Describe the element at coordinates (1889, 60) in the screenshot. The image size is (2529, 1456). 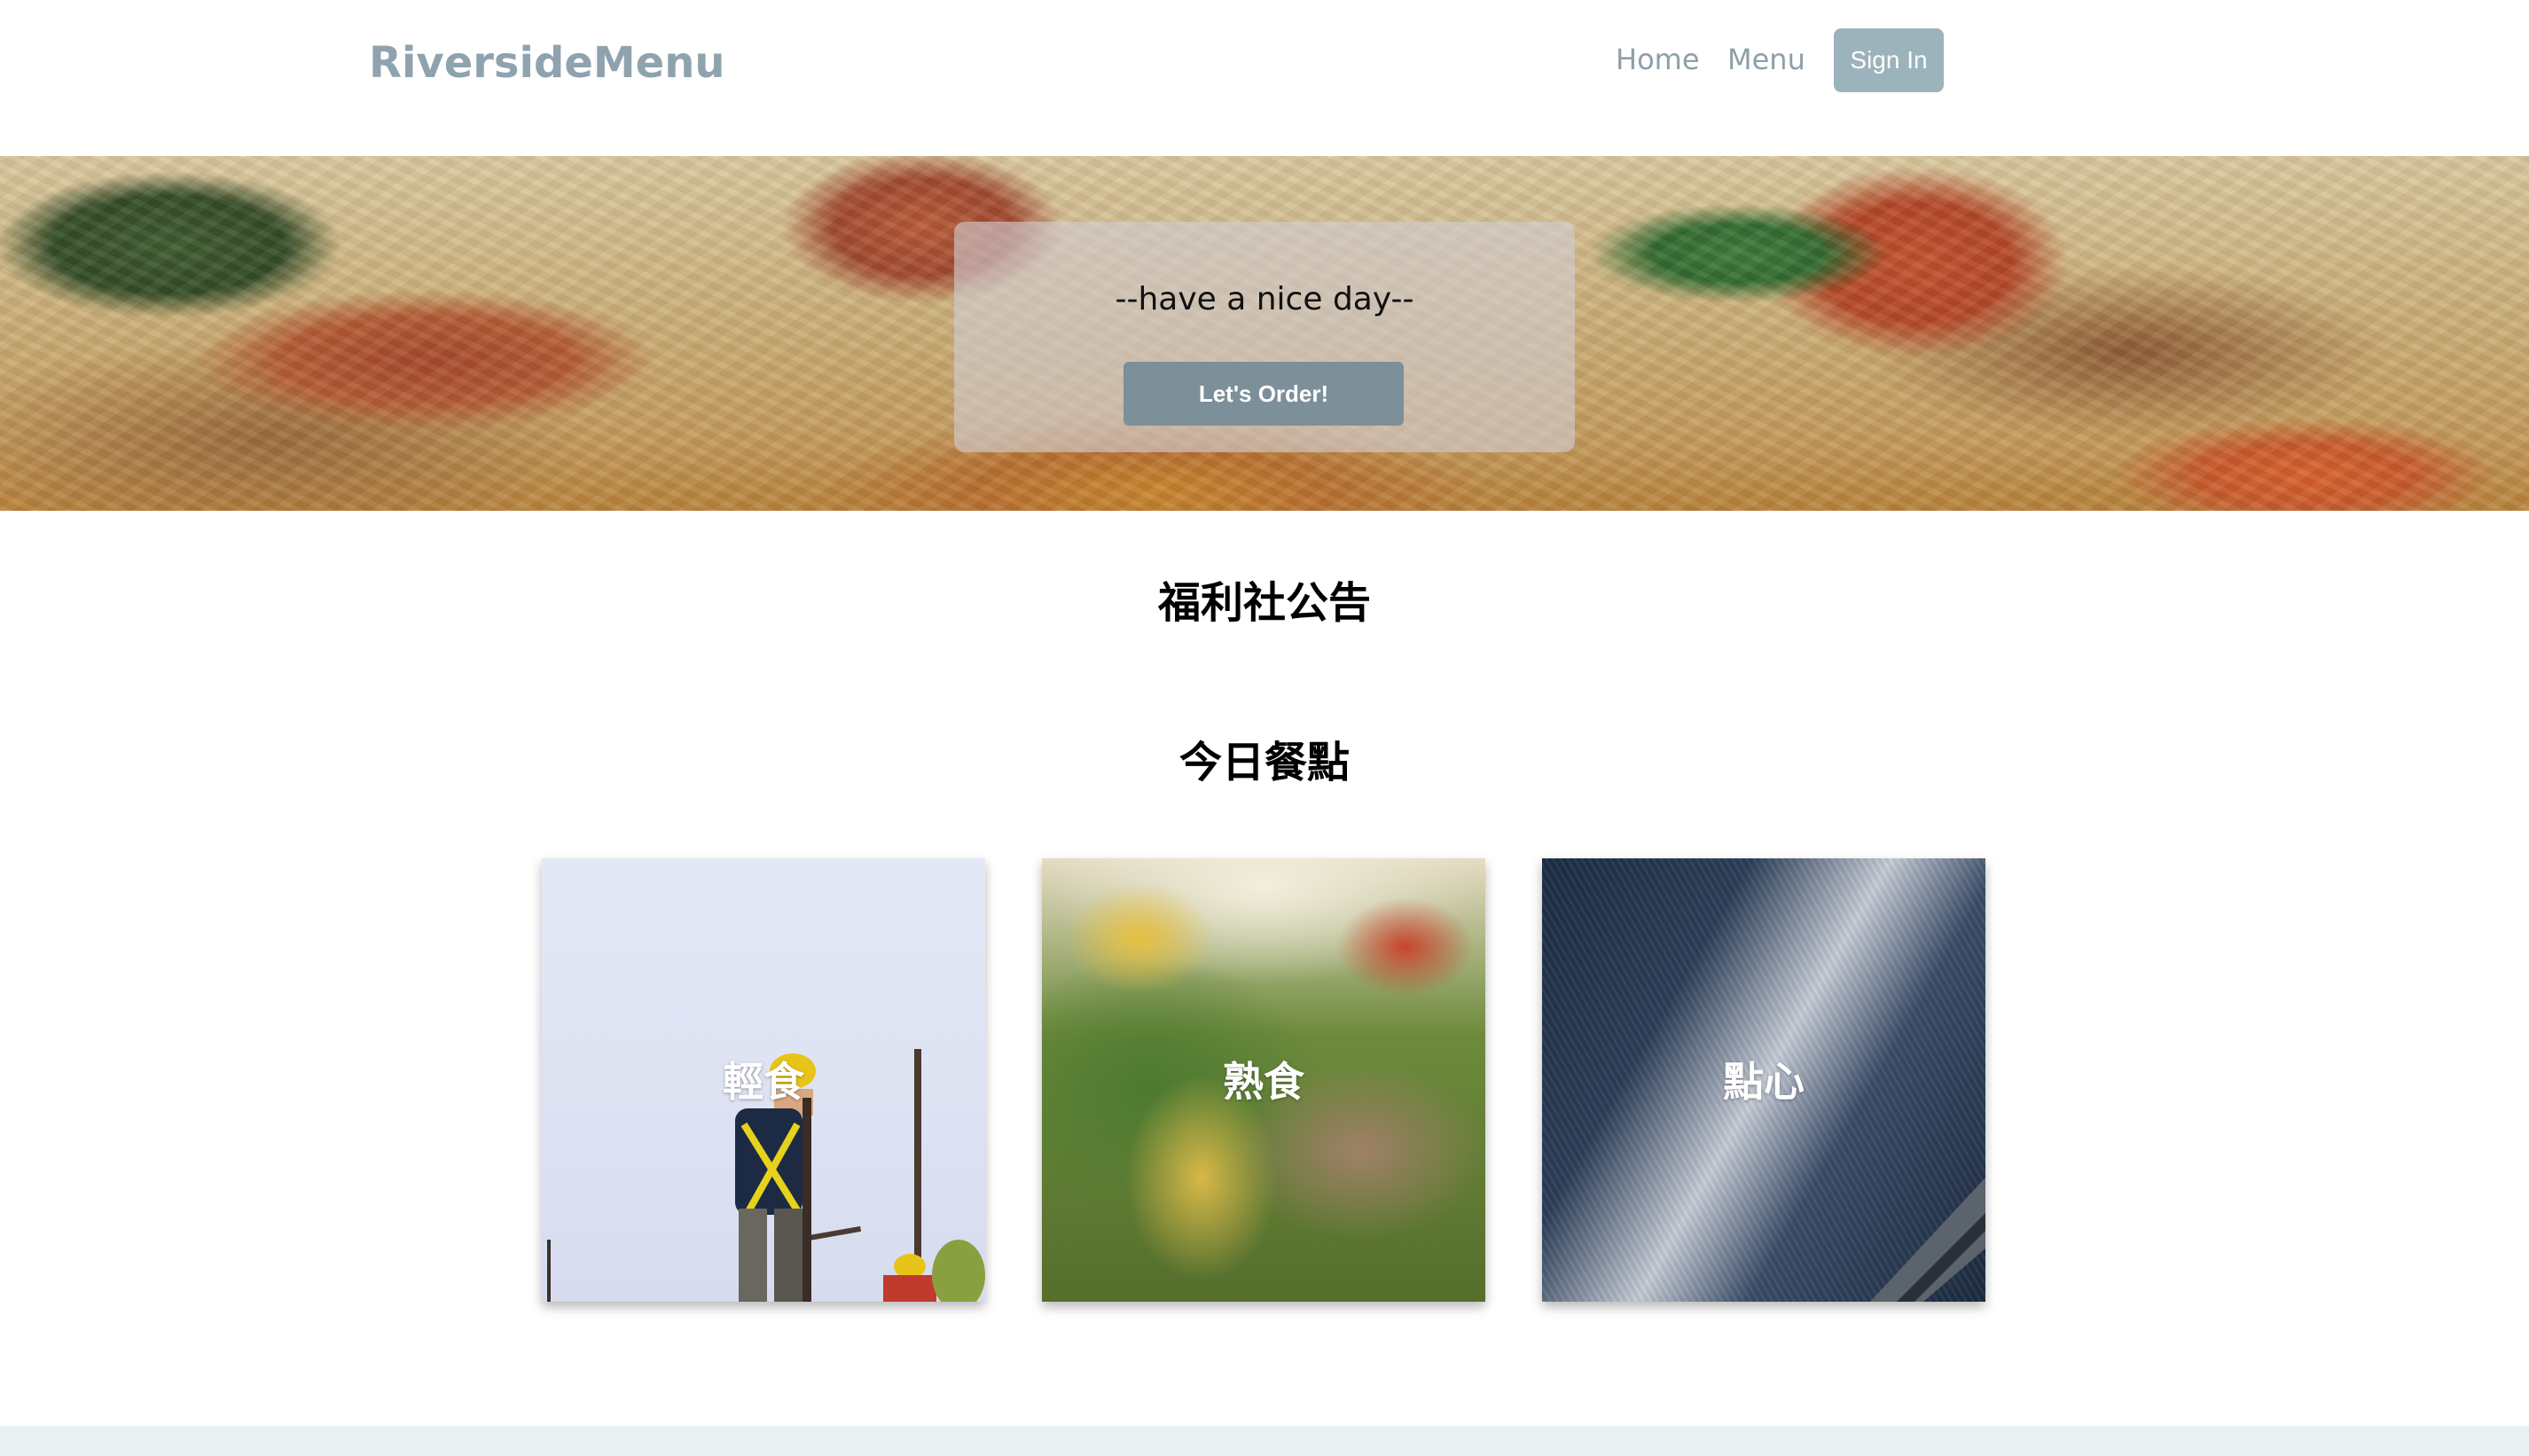
I see `sign-in-button: Sign In` at that location.